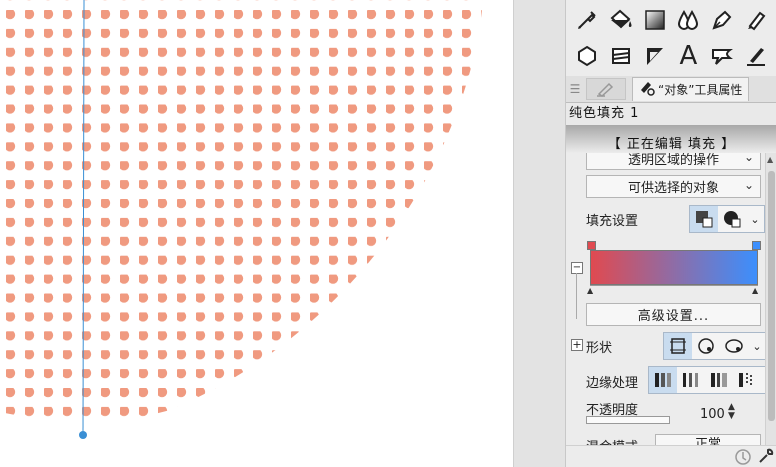 The width and height of the screenshot is (776, 467). I want to click on property-scrollbar: ▲, so click(770, 299).